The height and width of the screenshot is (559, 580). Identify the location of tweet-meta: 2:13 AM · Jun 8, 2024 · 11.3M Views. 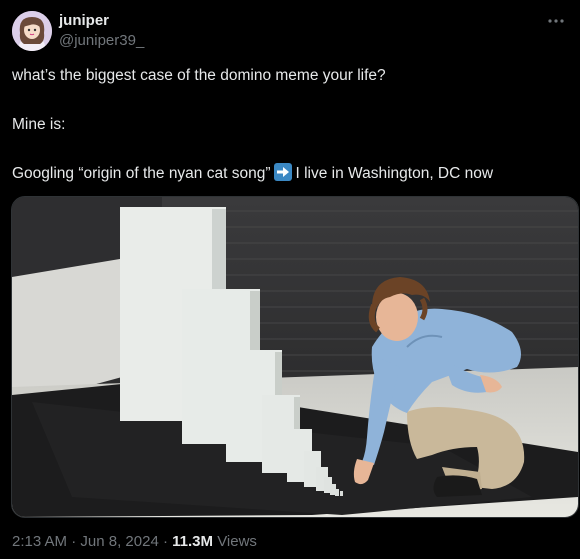
(134, 541).